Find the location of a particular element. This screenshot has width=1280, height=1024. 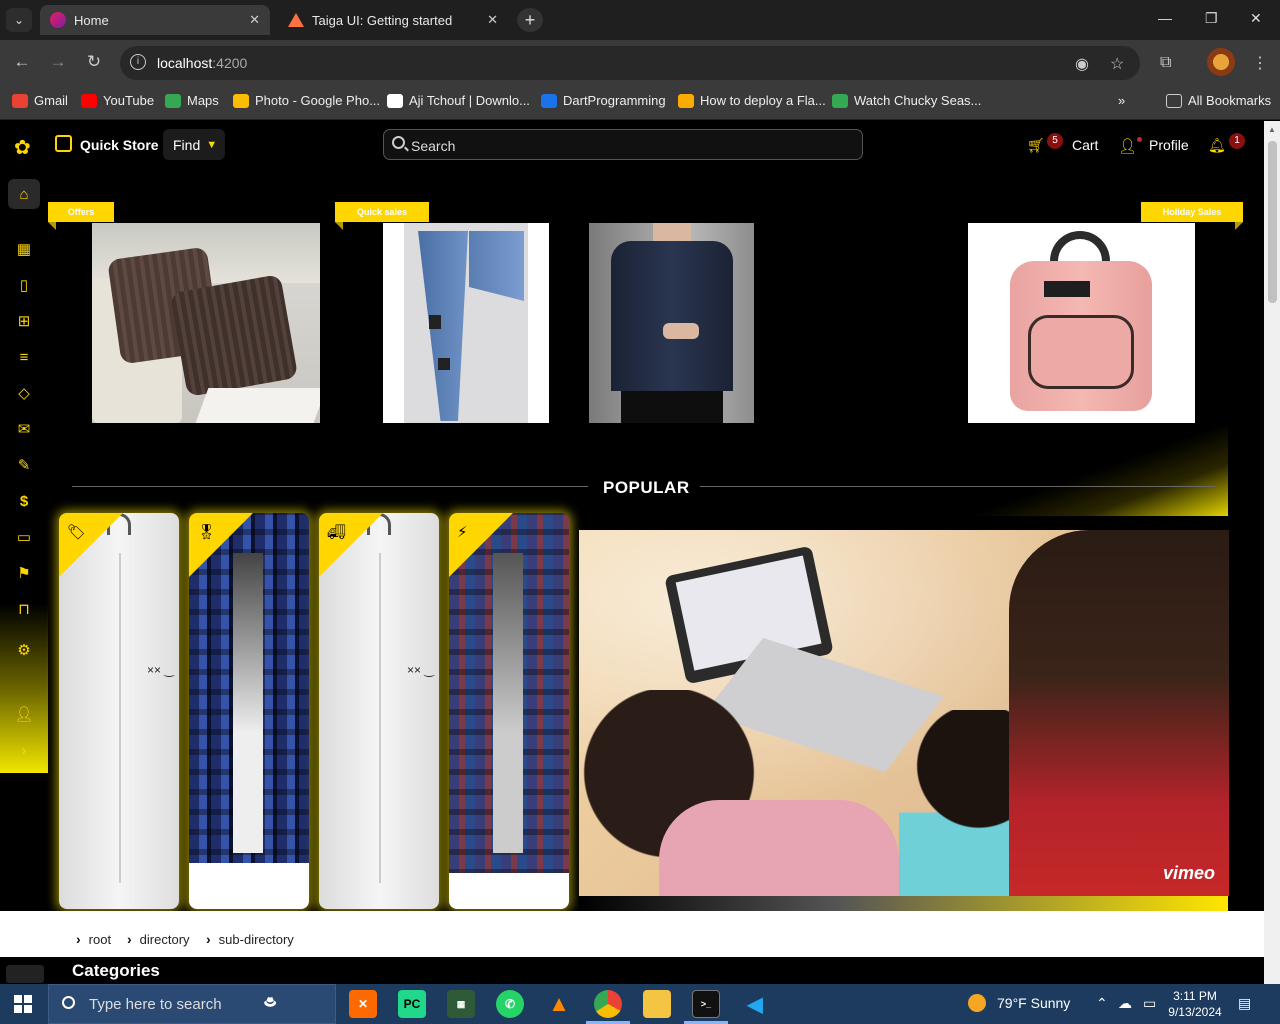

bookmark-dart: DartProgramming is located at coordinates (603, 100).